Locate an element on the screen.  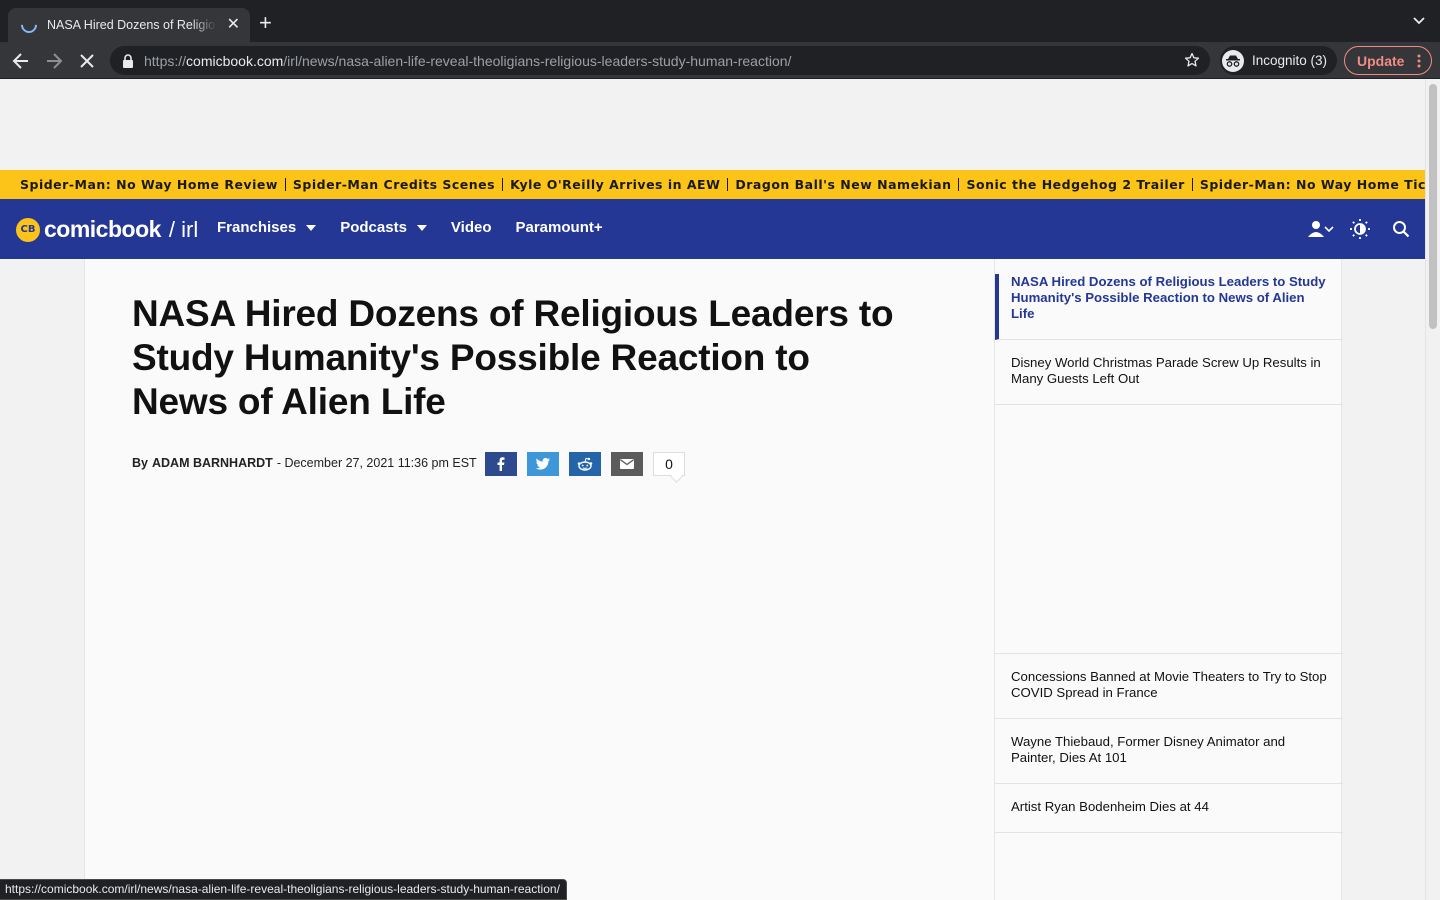
trending-link: Dragon Ball's New Namekian is located at coordinates (847, 184).